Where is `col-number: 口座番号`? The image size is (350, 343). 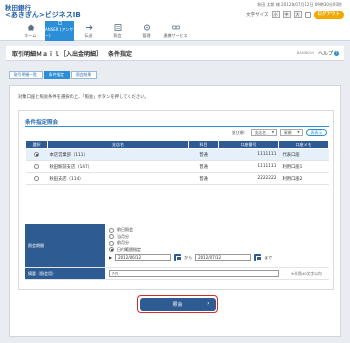
col-number: 口座番号 is located at coordinates (248, 144).